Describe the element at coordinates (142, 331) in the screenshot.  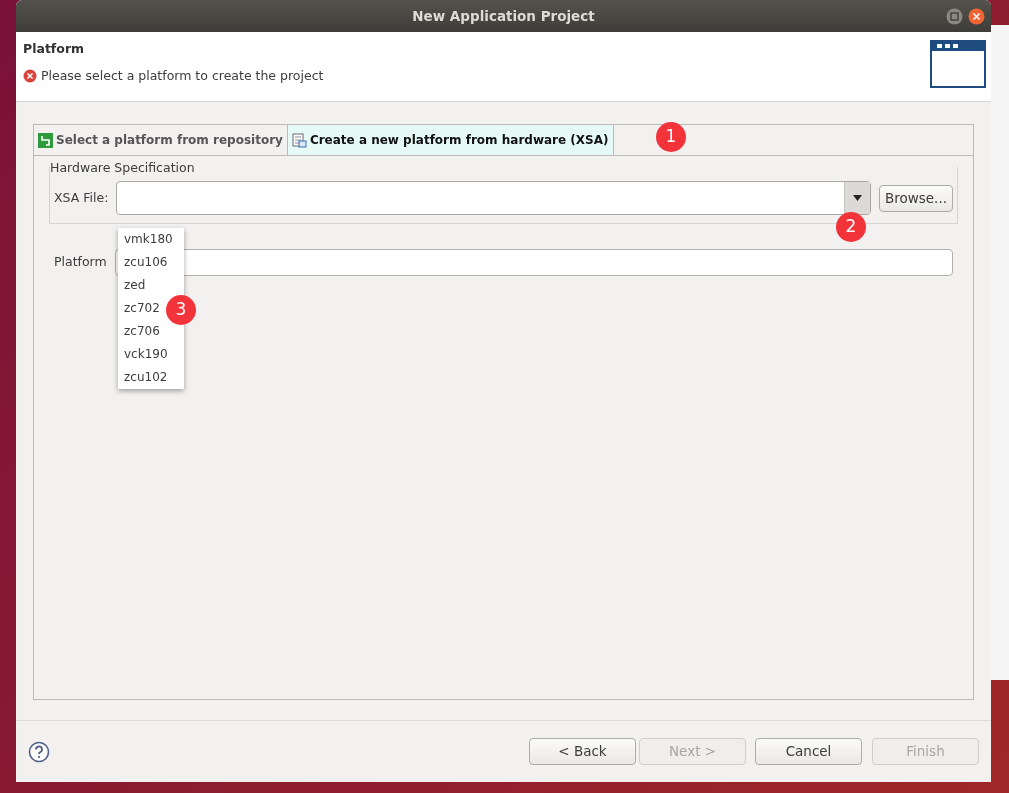
I see `dropdown-option: zc706` at that location.